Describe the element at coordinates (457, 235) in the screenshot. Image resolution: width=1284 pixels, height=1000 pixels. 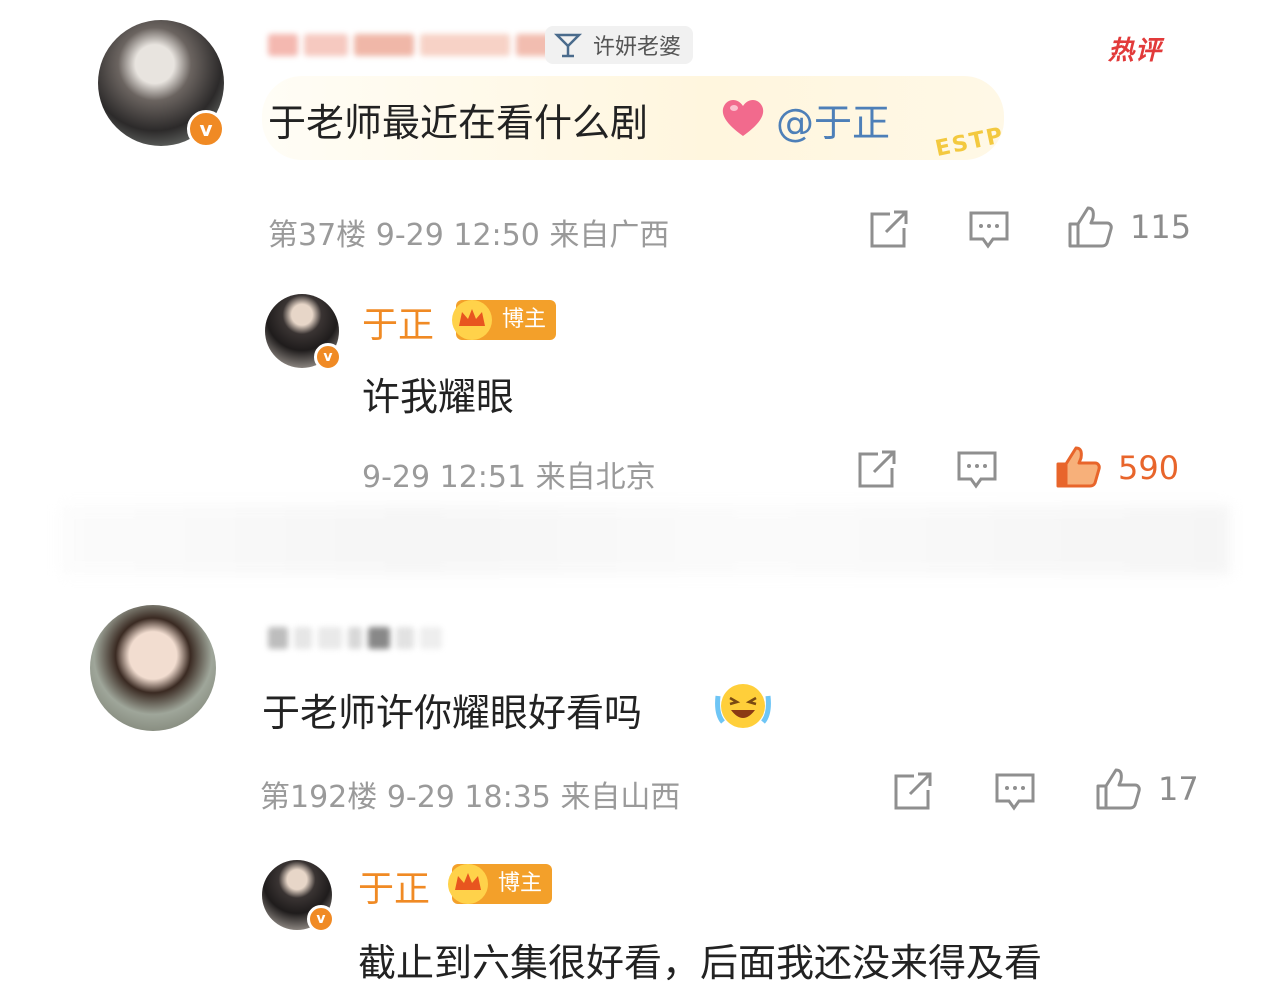
I see `timestamp: 9-29 12:50` at that location.